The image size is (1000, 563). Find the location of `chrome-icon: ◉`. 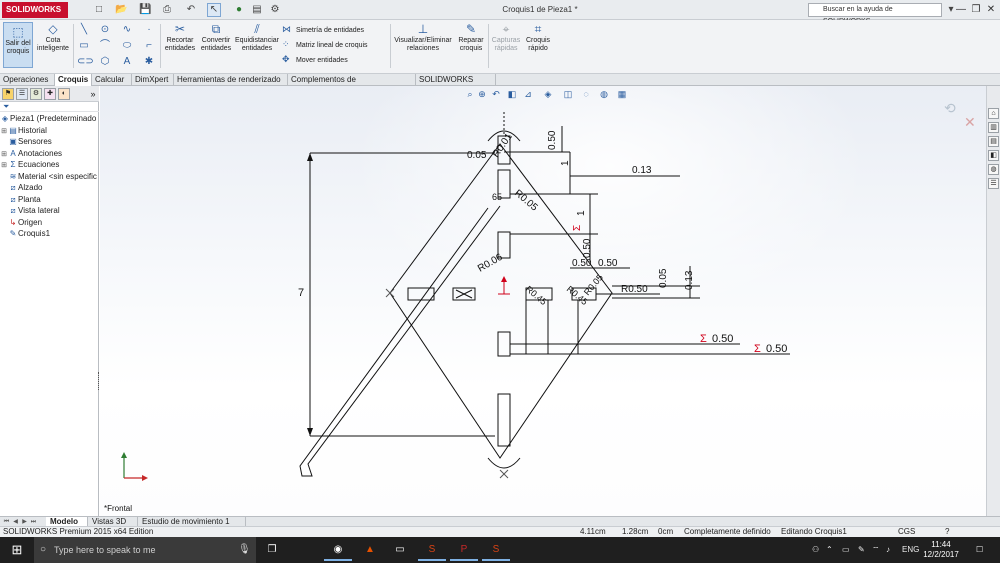

chrome-icon: ◉ is located at coordinates (338, 550).